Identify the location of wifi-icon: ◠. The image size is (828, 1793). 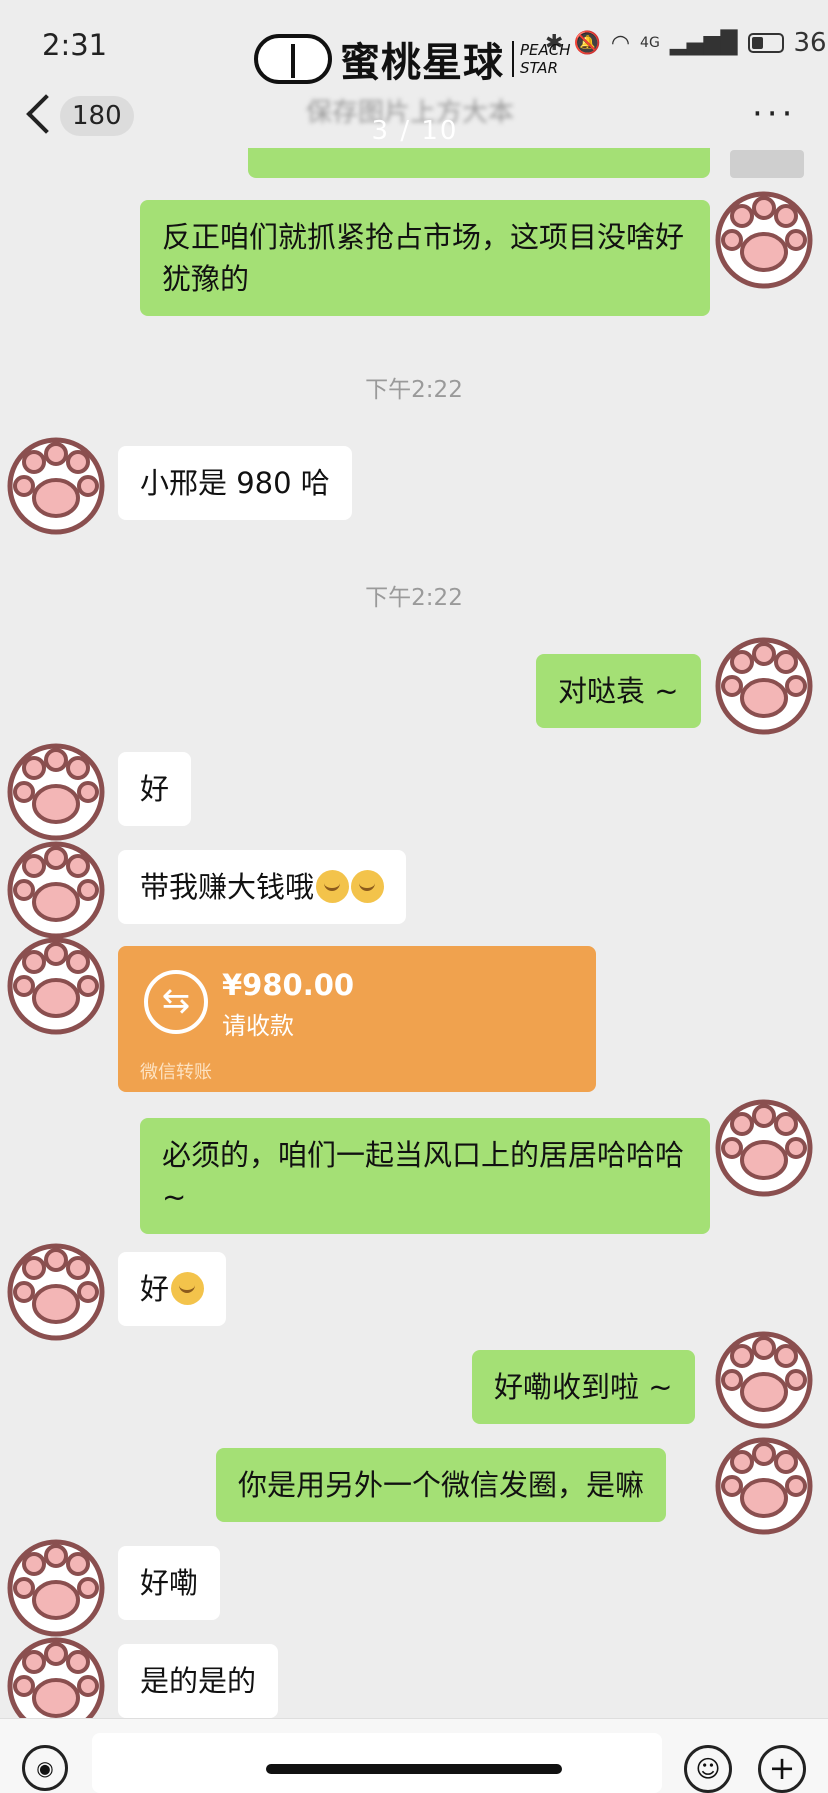
(620, 43).